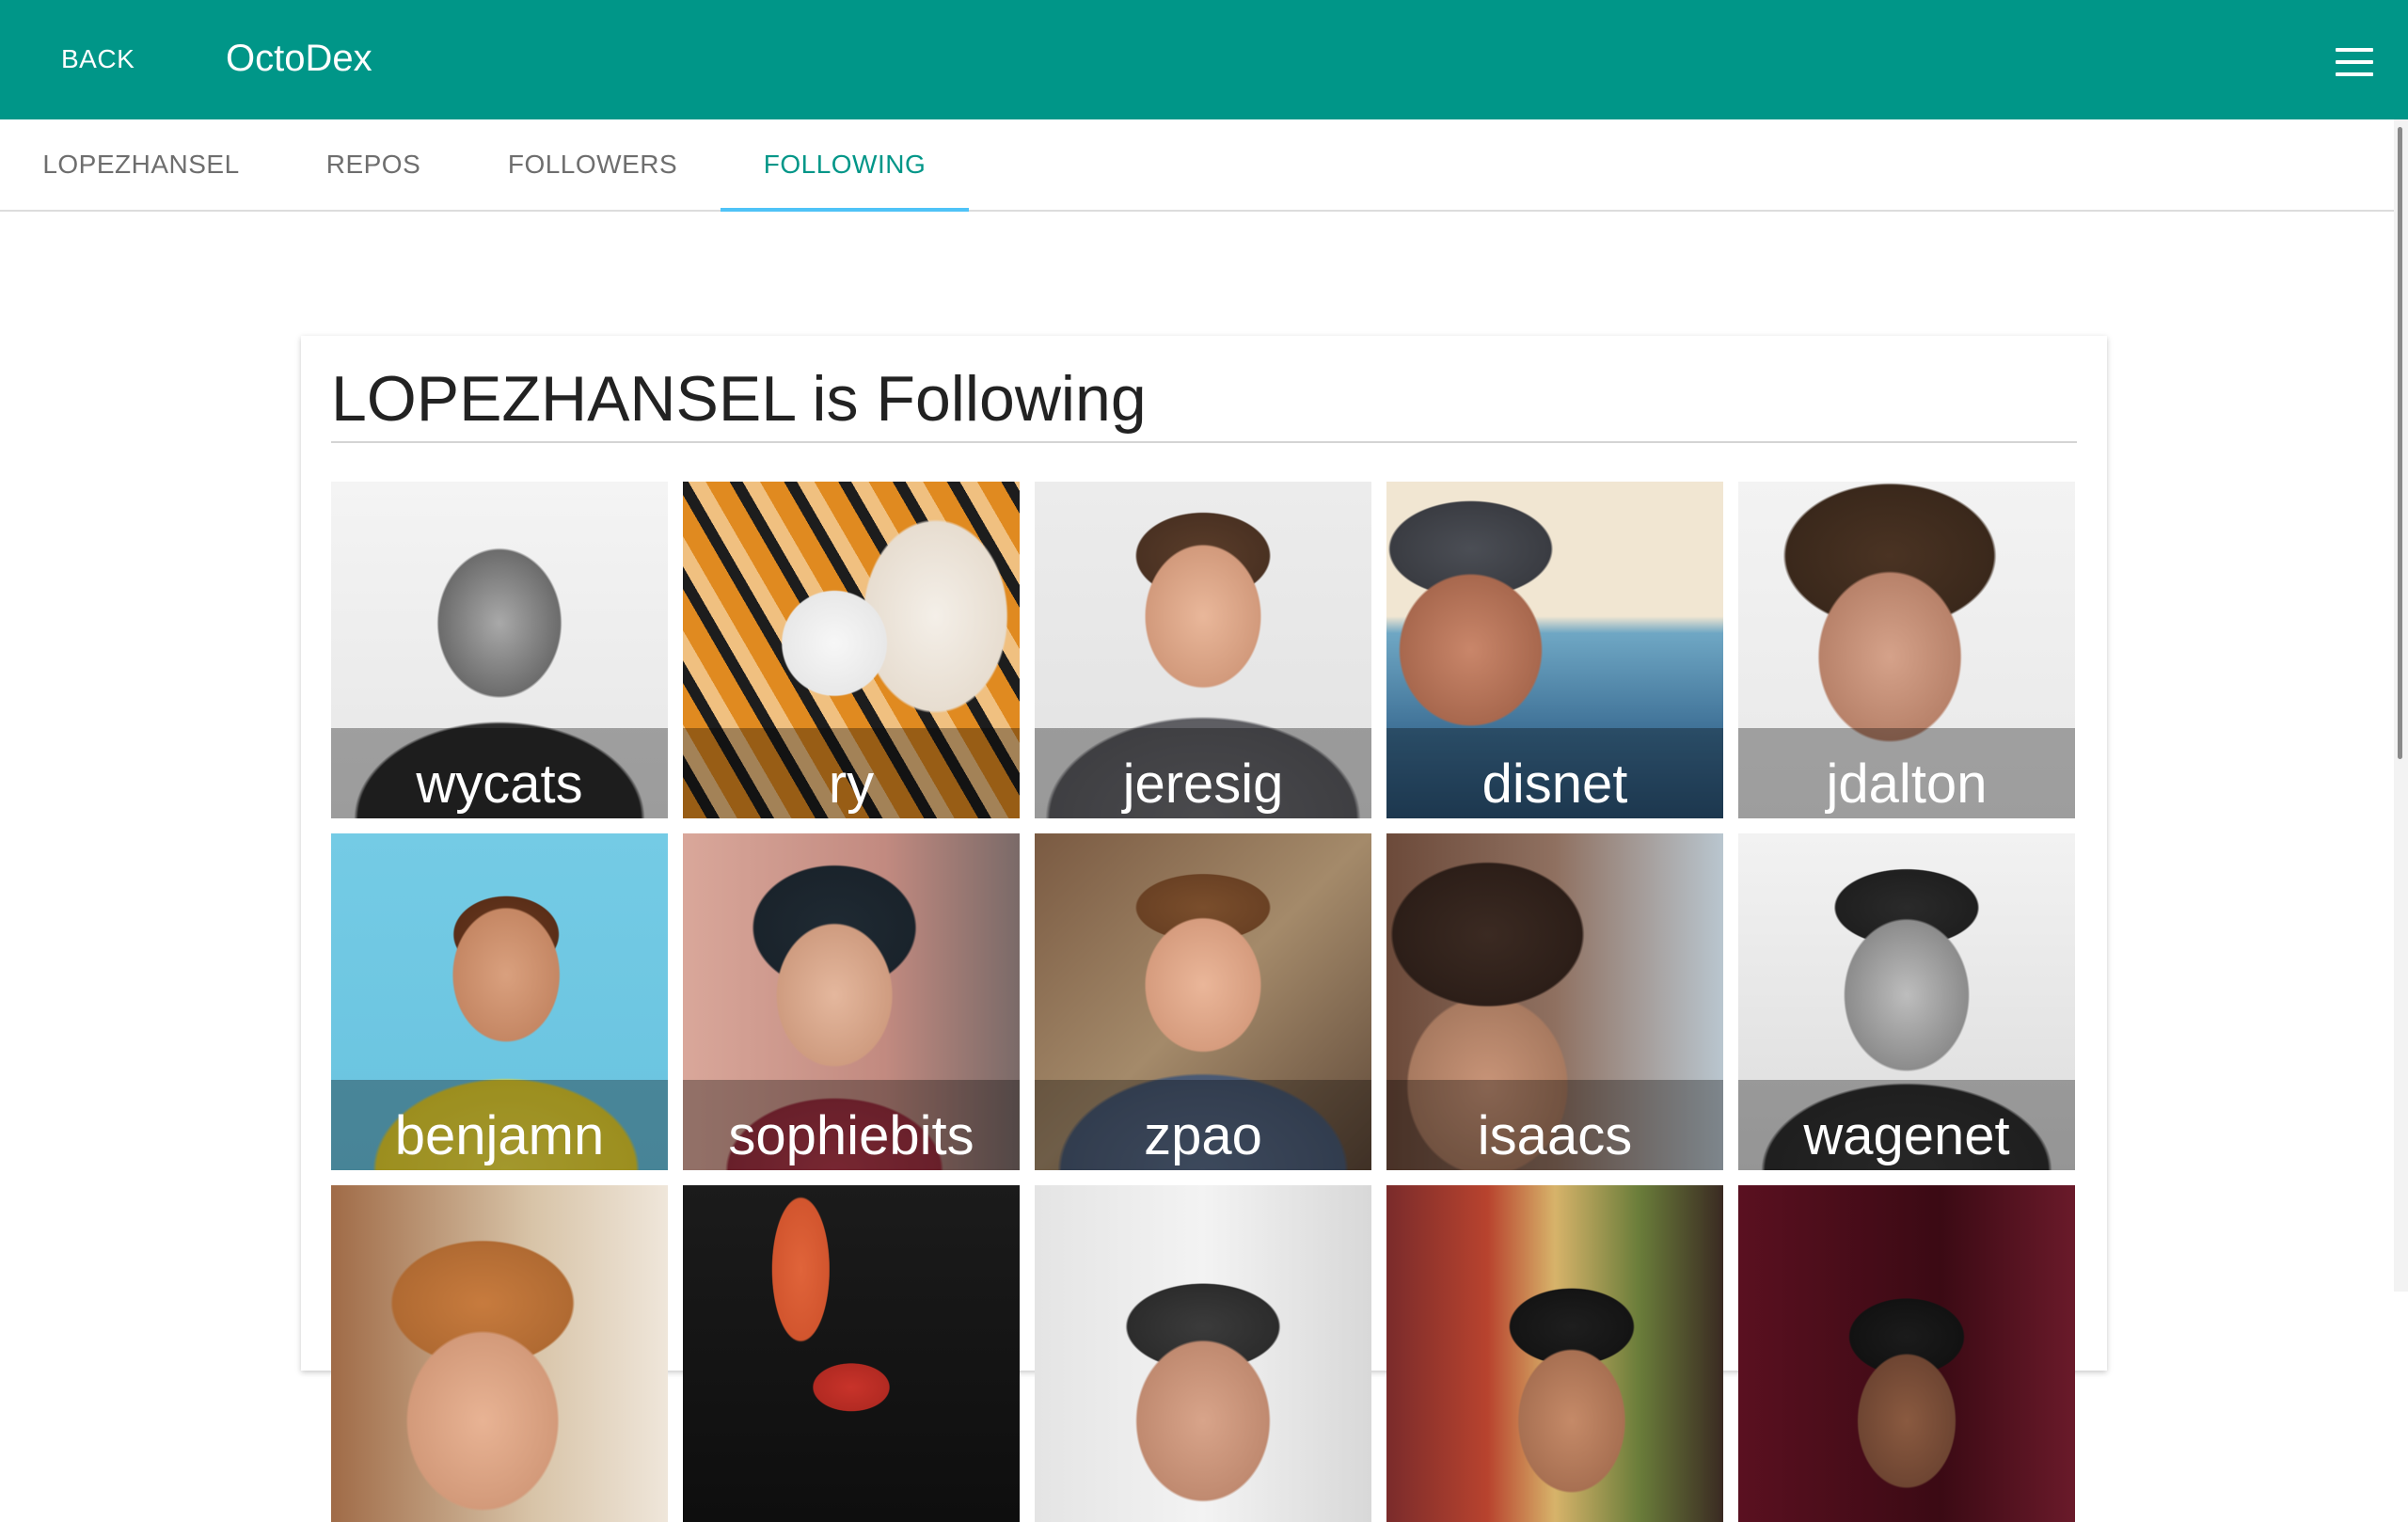 The height and width of the screenshot is (1522, 2408). I want to click on user-tile: zpao, so click(1203, 1002).